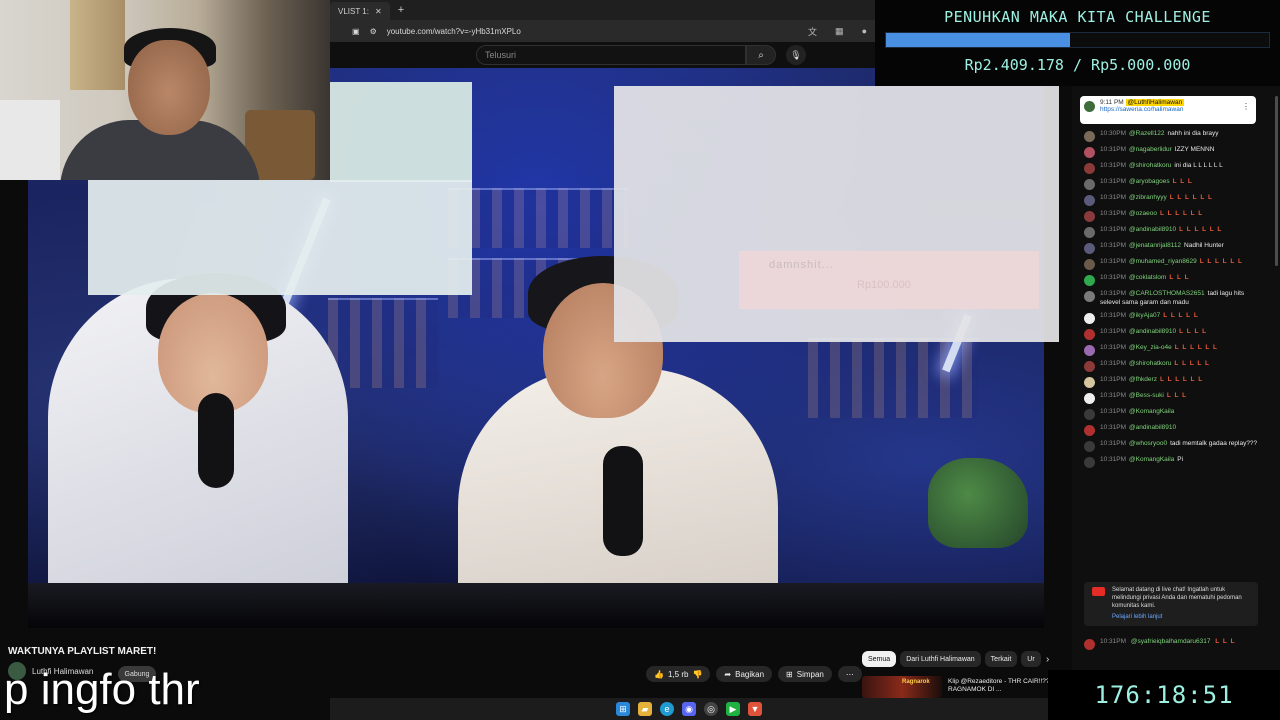  I want to click on obs-icon: ◎, so click(711, 709).